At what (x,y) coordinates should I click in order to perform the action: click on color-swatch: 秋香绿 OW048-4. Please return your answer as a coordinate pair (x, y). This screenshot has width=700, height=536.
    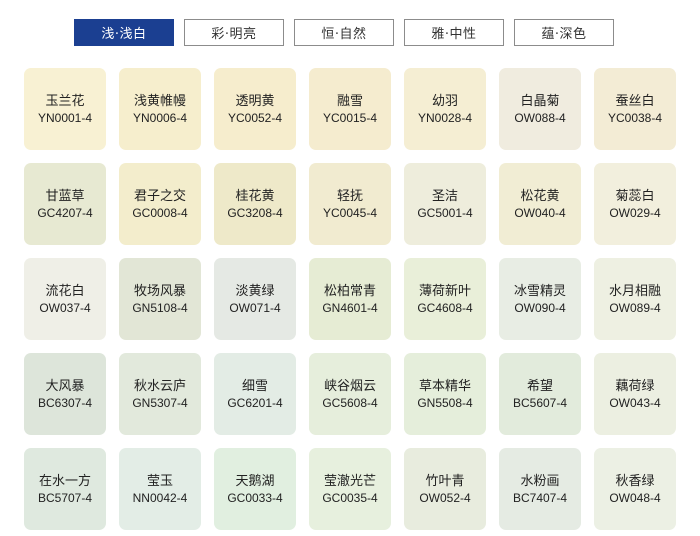
    Looking at the image, I should click on (635, 489).